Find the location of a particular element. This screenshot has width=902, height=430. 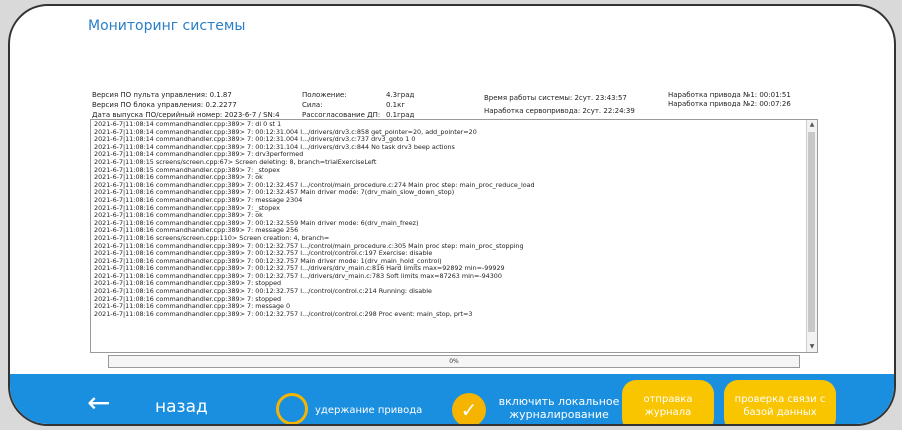

local-log-label: включить локальное журналирование is located at coordinates (559, 408).